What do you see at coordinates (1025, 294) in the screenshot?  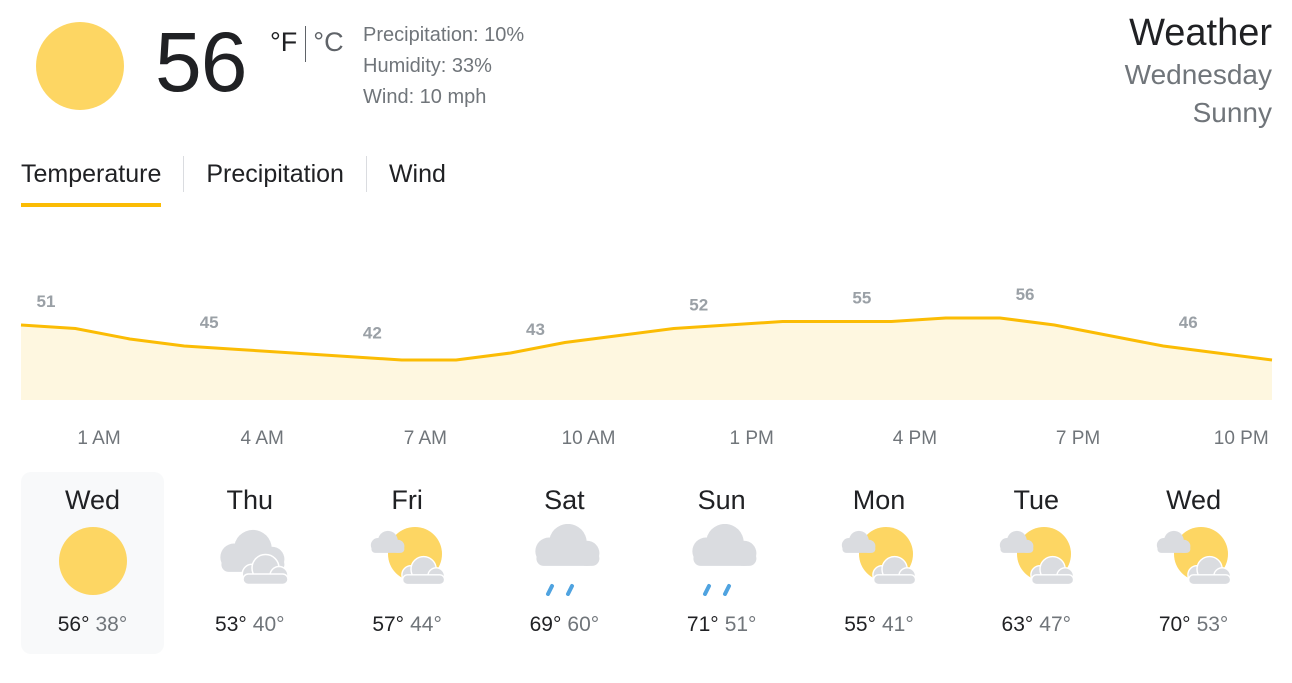 I see `chart-value-label: 56` at bounding box center [1025, 294].